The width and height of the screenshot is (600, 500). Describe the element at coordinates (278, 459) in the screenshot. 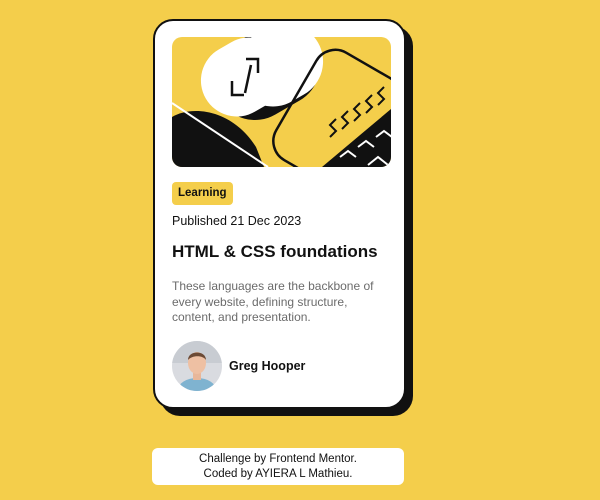

I see `attribution-challenge: Challenge by Frontend Mentor.` at that location.